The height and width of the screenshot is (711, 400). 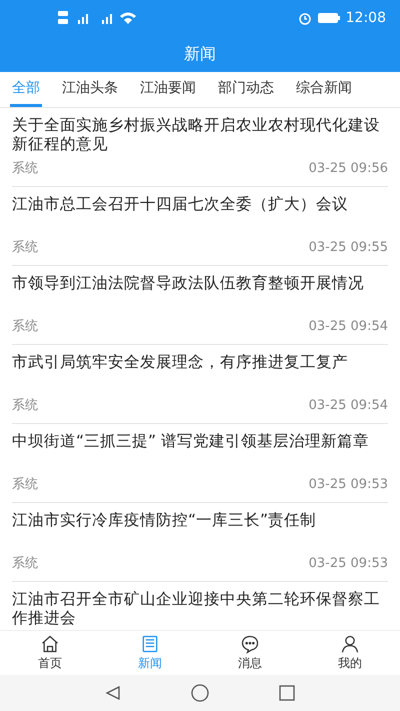 What do you see at coordinates (246, 90) in the screenshot?
I see `news-tab: 部门动态` at bounding box center [246, 90].